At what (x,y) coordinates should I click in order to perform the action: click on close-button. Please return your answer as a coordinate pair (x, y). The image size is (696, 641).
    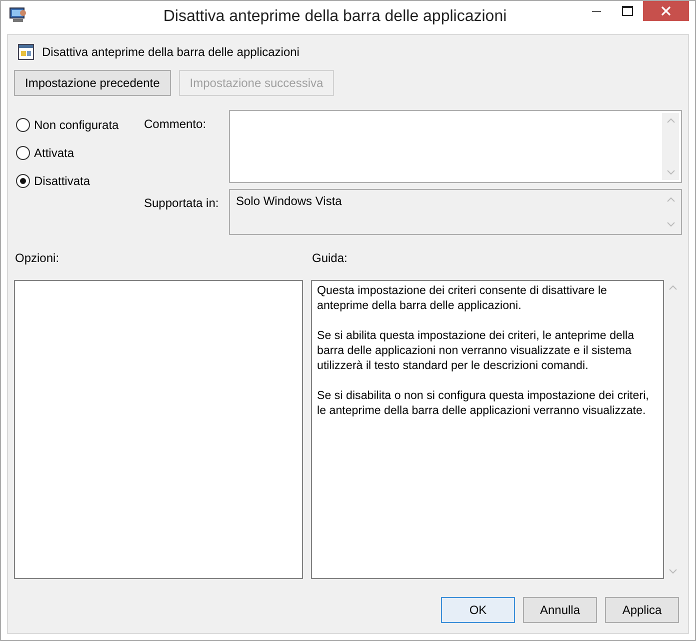
    Looking at the image, I should click on (666, 11).